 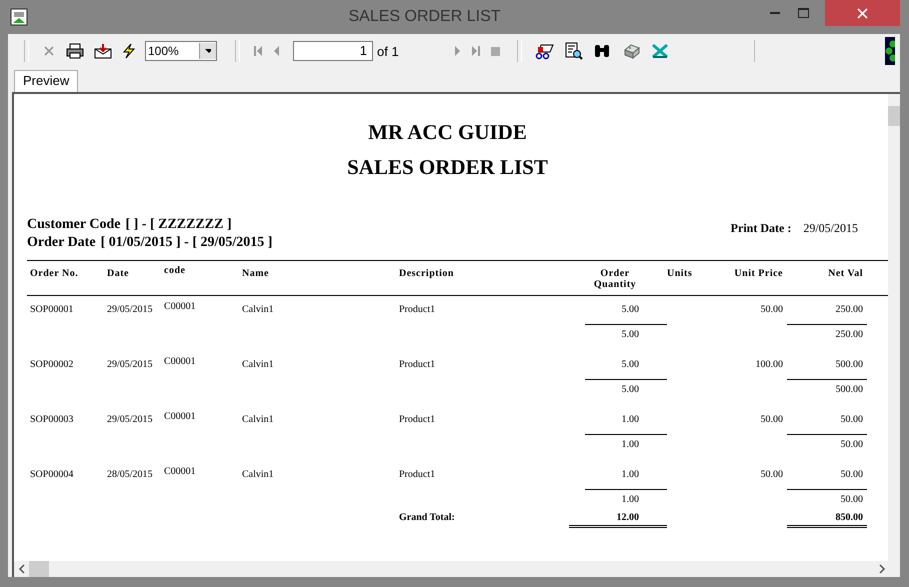 What do you see at coordinates (178, 225) in the screenshot?
I see `filter-value: [ ] - [ ZZZZZZZ ]` at bounding box center [178, 225].